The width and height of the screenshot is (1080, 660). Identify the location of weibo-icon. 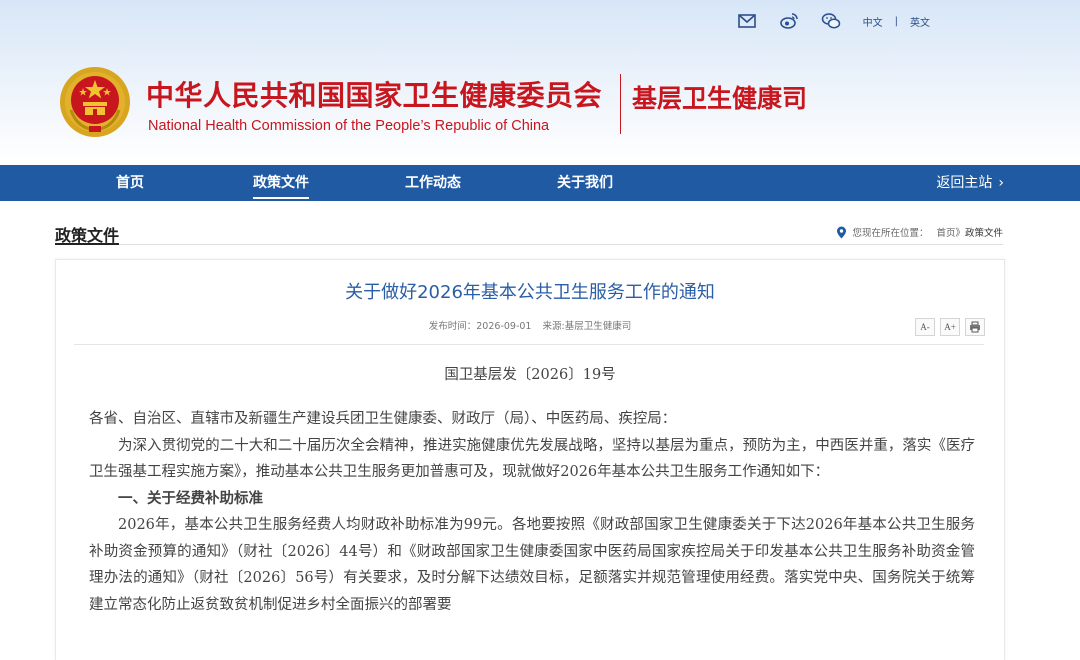
(789, 21).